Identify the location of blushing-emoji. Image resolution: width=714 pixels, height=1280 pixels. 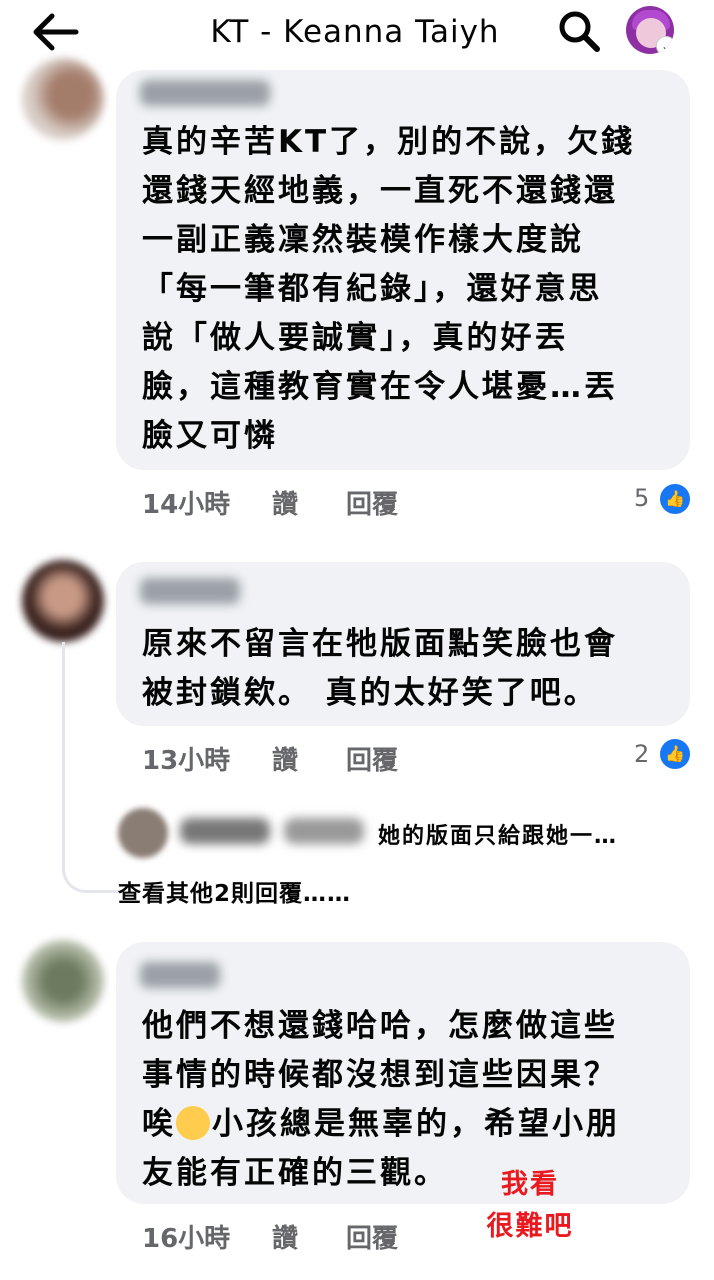
(193, 1123).